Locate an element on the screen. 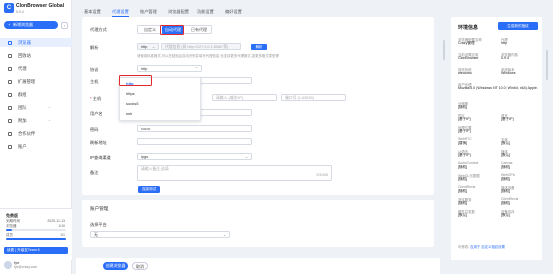 The image size is (553, 274). env-title: 环境信息 is located at coordinates (468, 28).